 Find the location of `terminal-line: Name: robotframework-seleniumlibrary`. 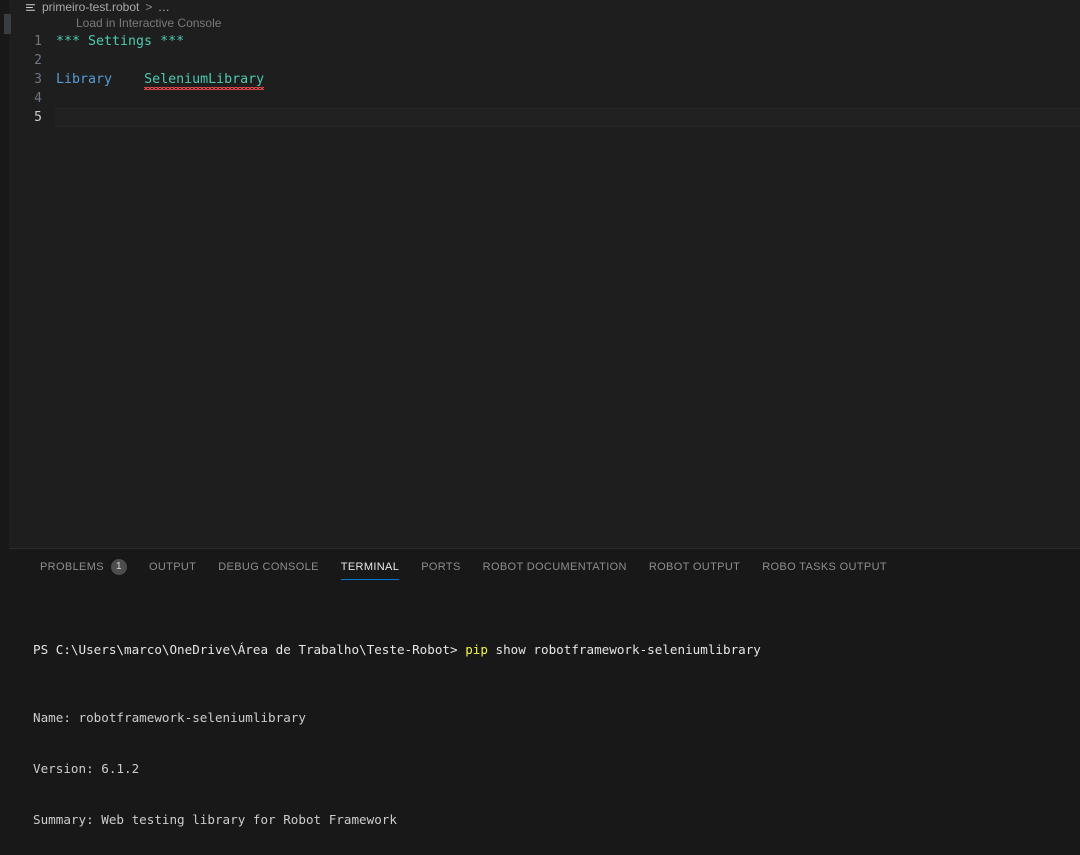

terminal-line: Name: robotframework-seleniumlibrary is located at coordinates (169, 717).